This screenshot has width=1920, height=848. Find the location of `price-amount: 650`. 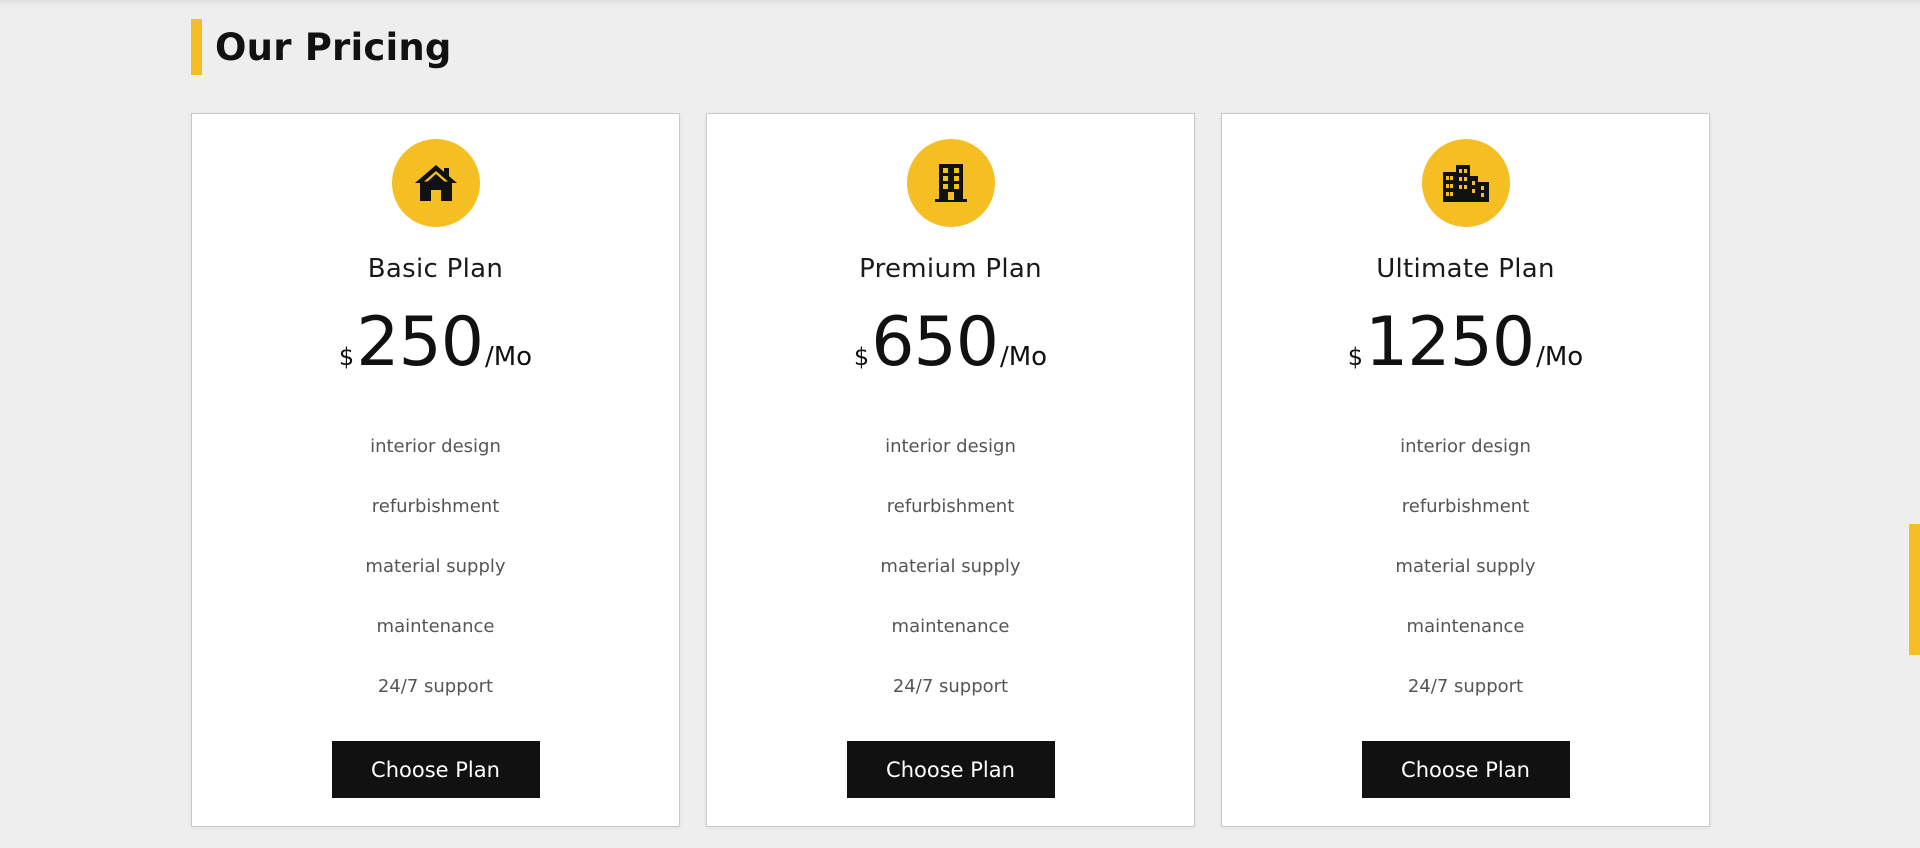

price-amount: 650 is located at coordinates (935, 342).